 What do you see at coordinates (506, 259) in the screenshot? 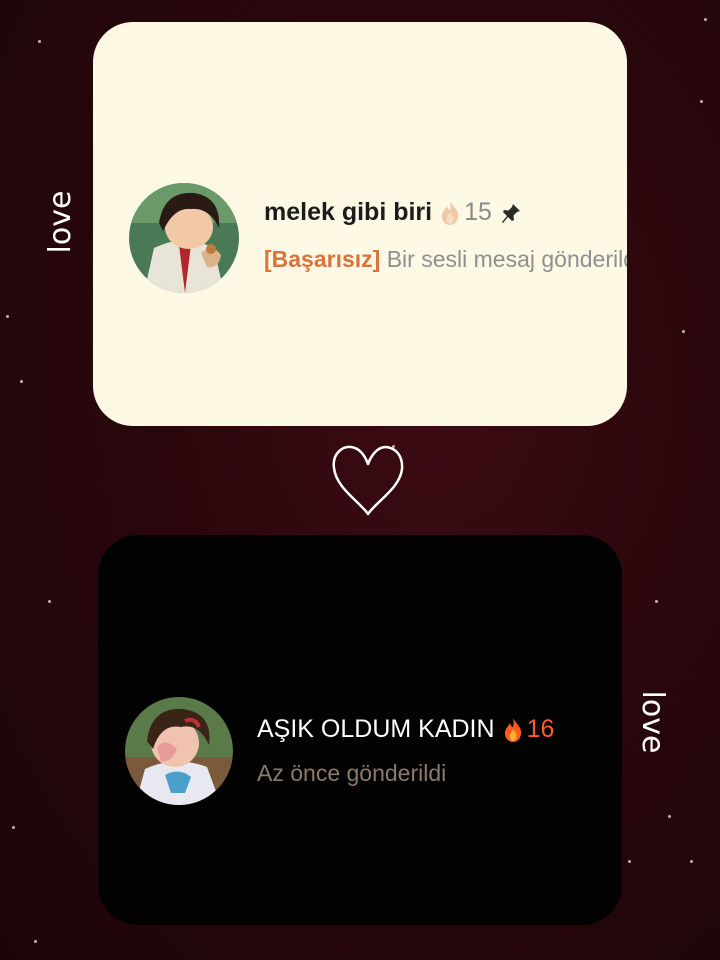
I see `preview-text: Bir sesli mesaj gönderildi` at bounding box center [506, 259].